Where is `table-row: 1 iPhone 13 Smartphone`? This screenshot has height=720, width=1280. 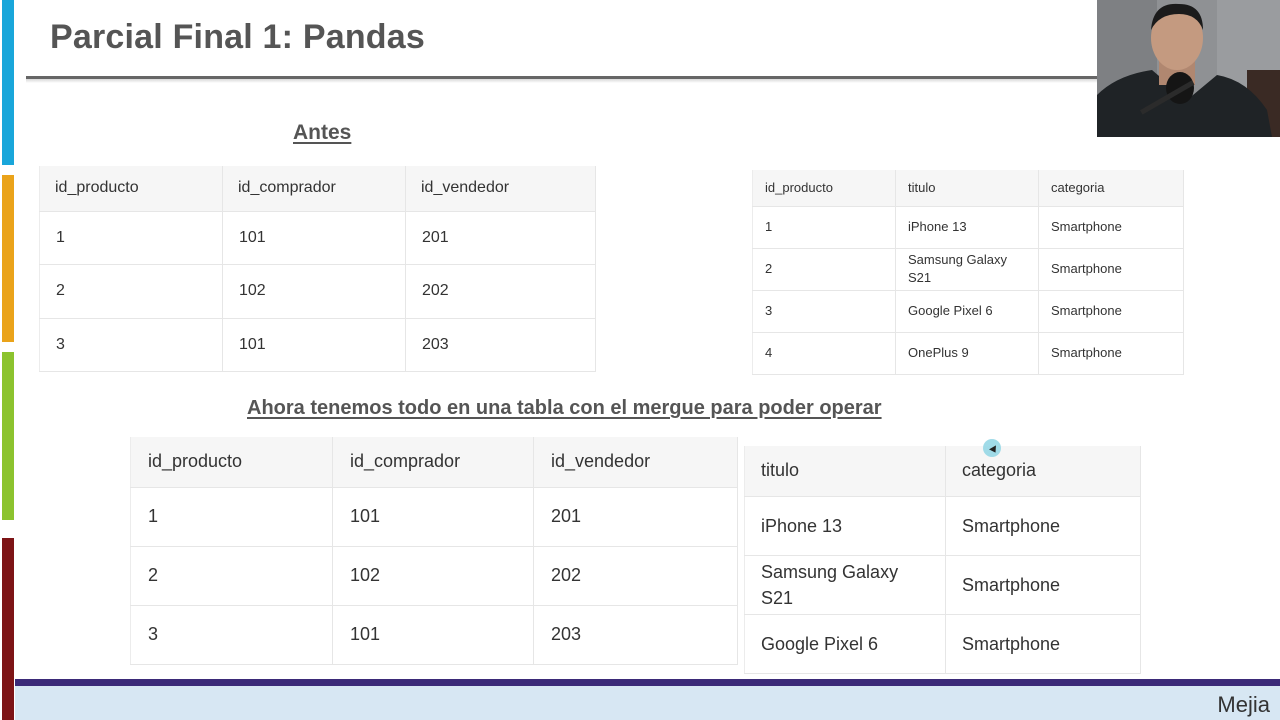
table-row: 1 iPhone 13 Smartphone is located at coordinates (968, 227).